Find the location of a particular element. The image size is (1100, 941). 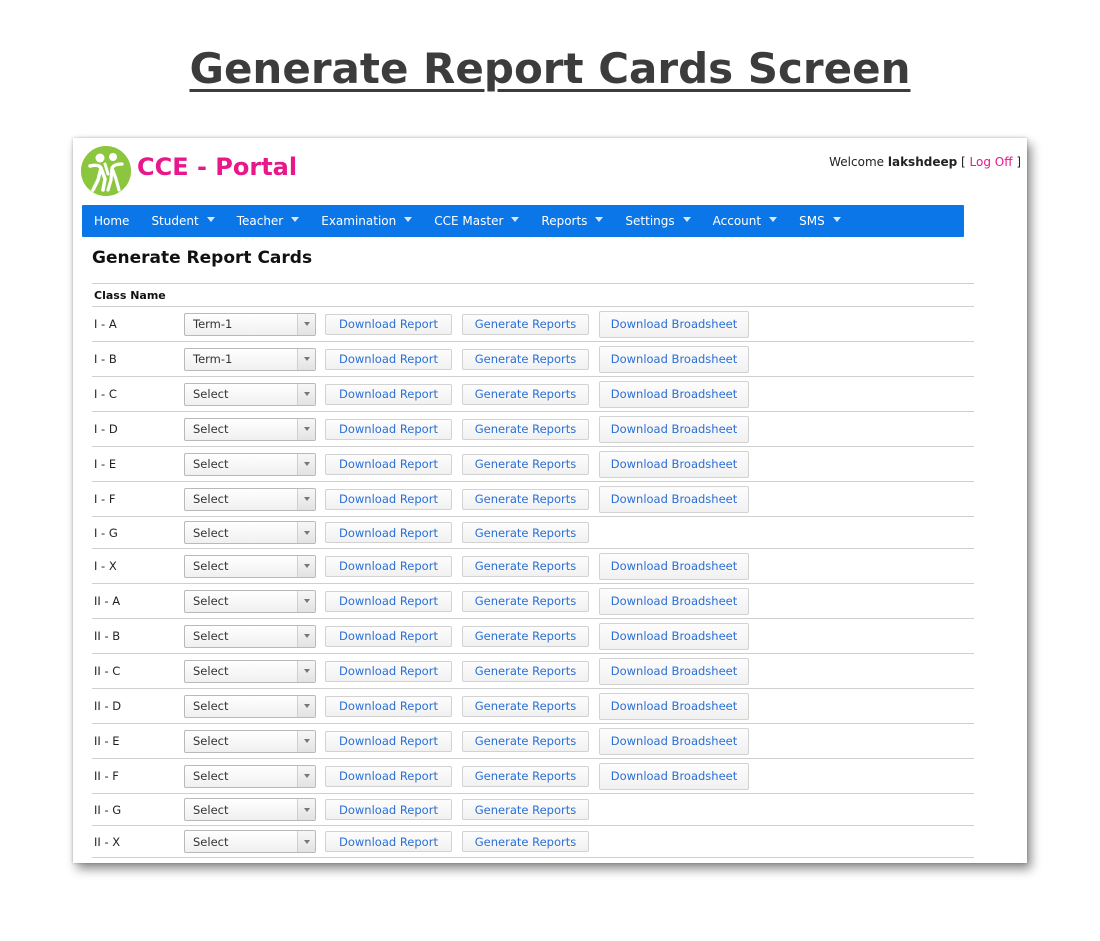

nav-item-examination: Examination is located at coordinates (361, 221).